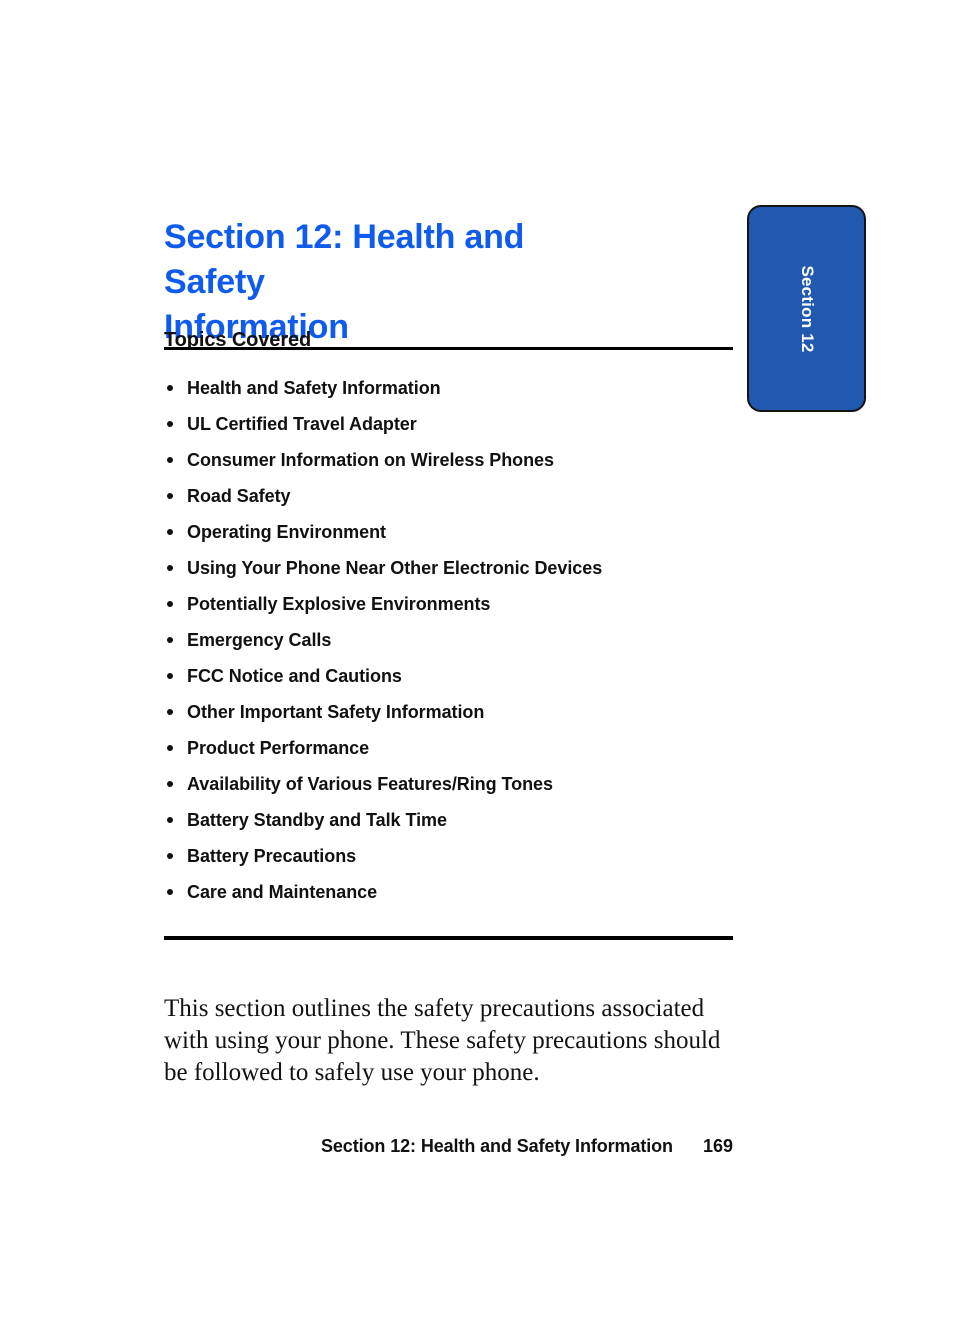 The width and height of the screenshot is (954, 1319). What do you see at coordinates (449, 826) in the screenshot?
I see `list-item: Battery Standby and Talk Time` at bounding box center [449, 826].